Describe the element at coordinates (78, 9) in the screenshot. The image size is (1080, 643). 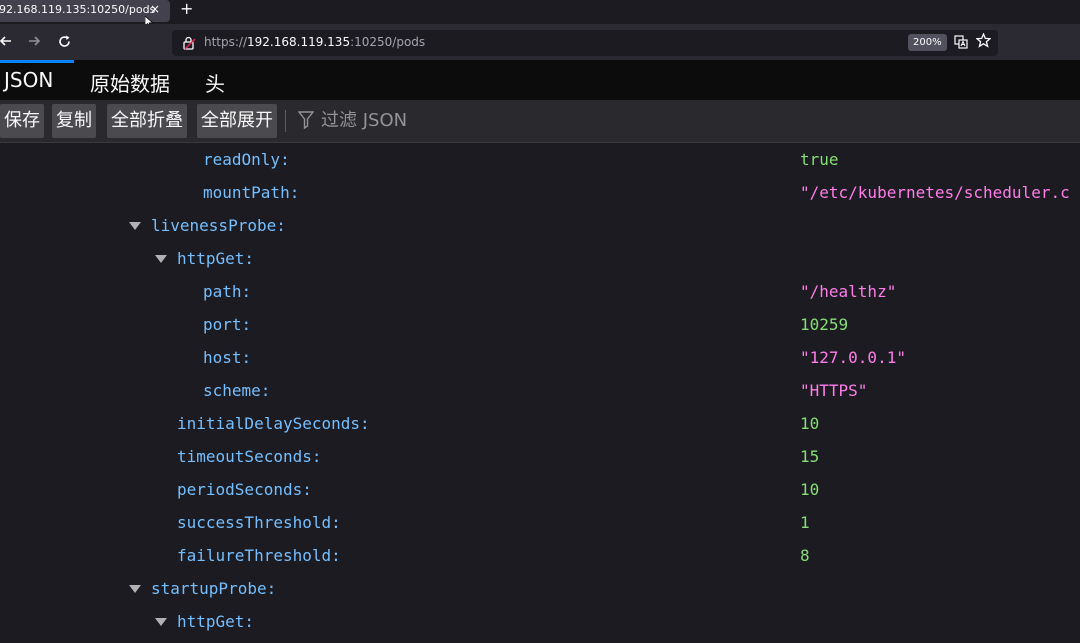
I see `tab-title: 92.168.119.135:10250/pods` at that location.